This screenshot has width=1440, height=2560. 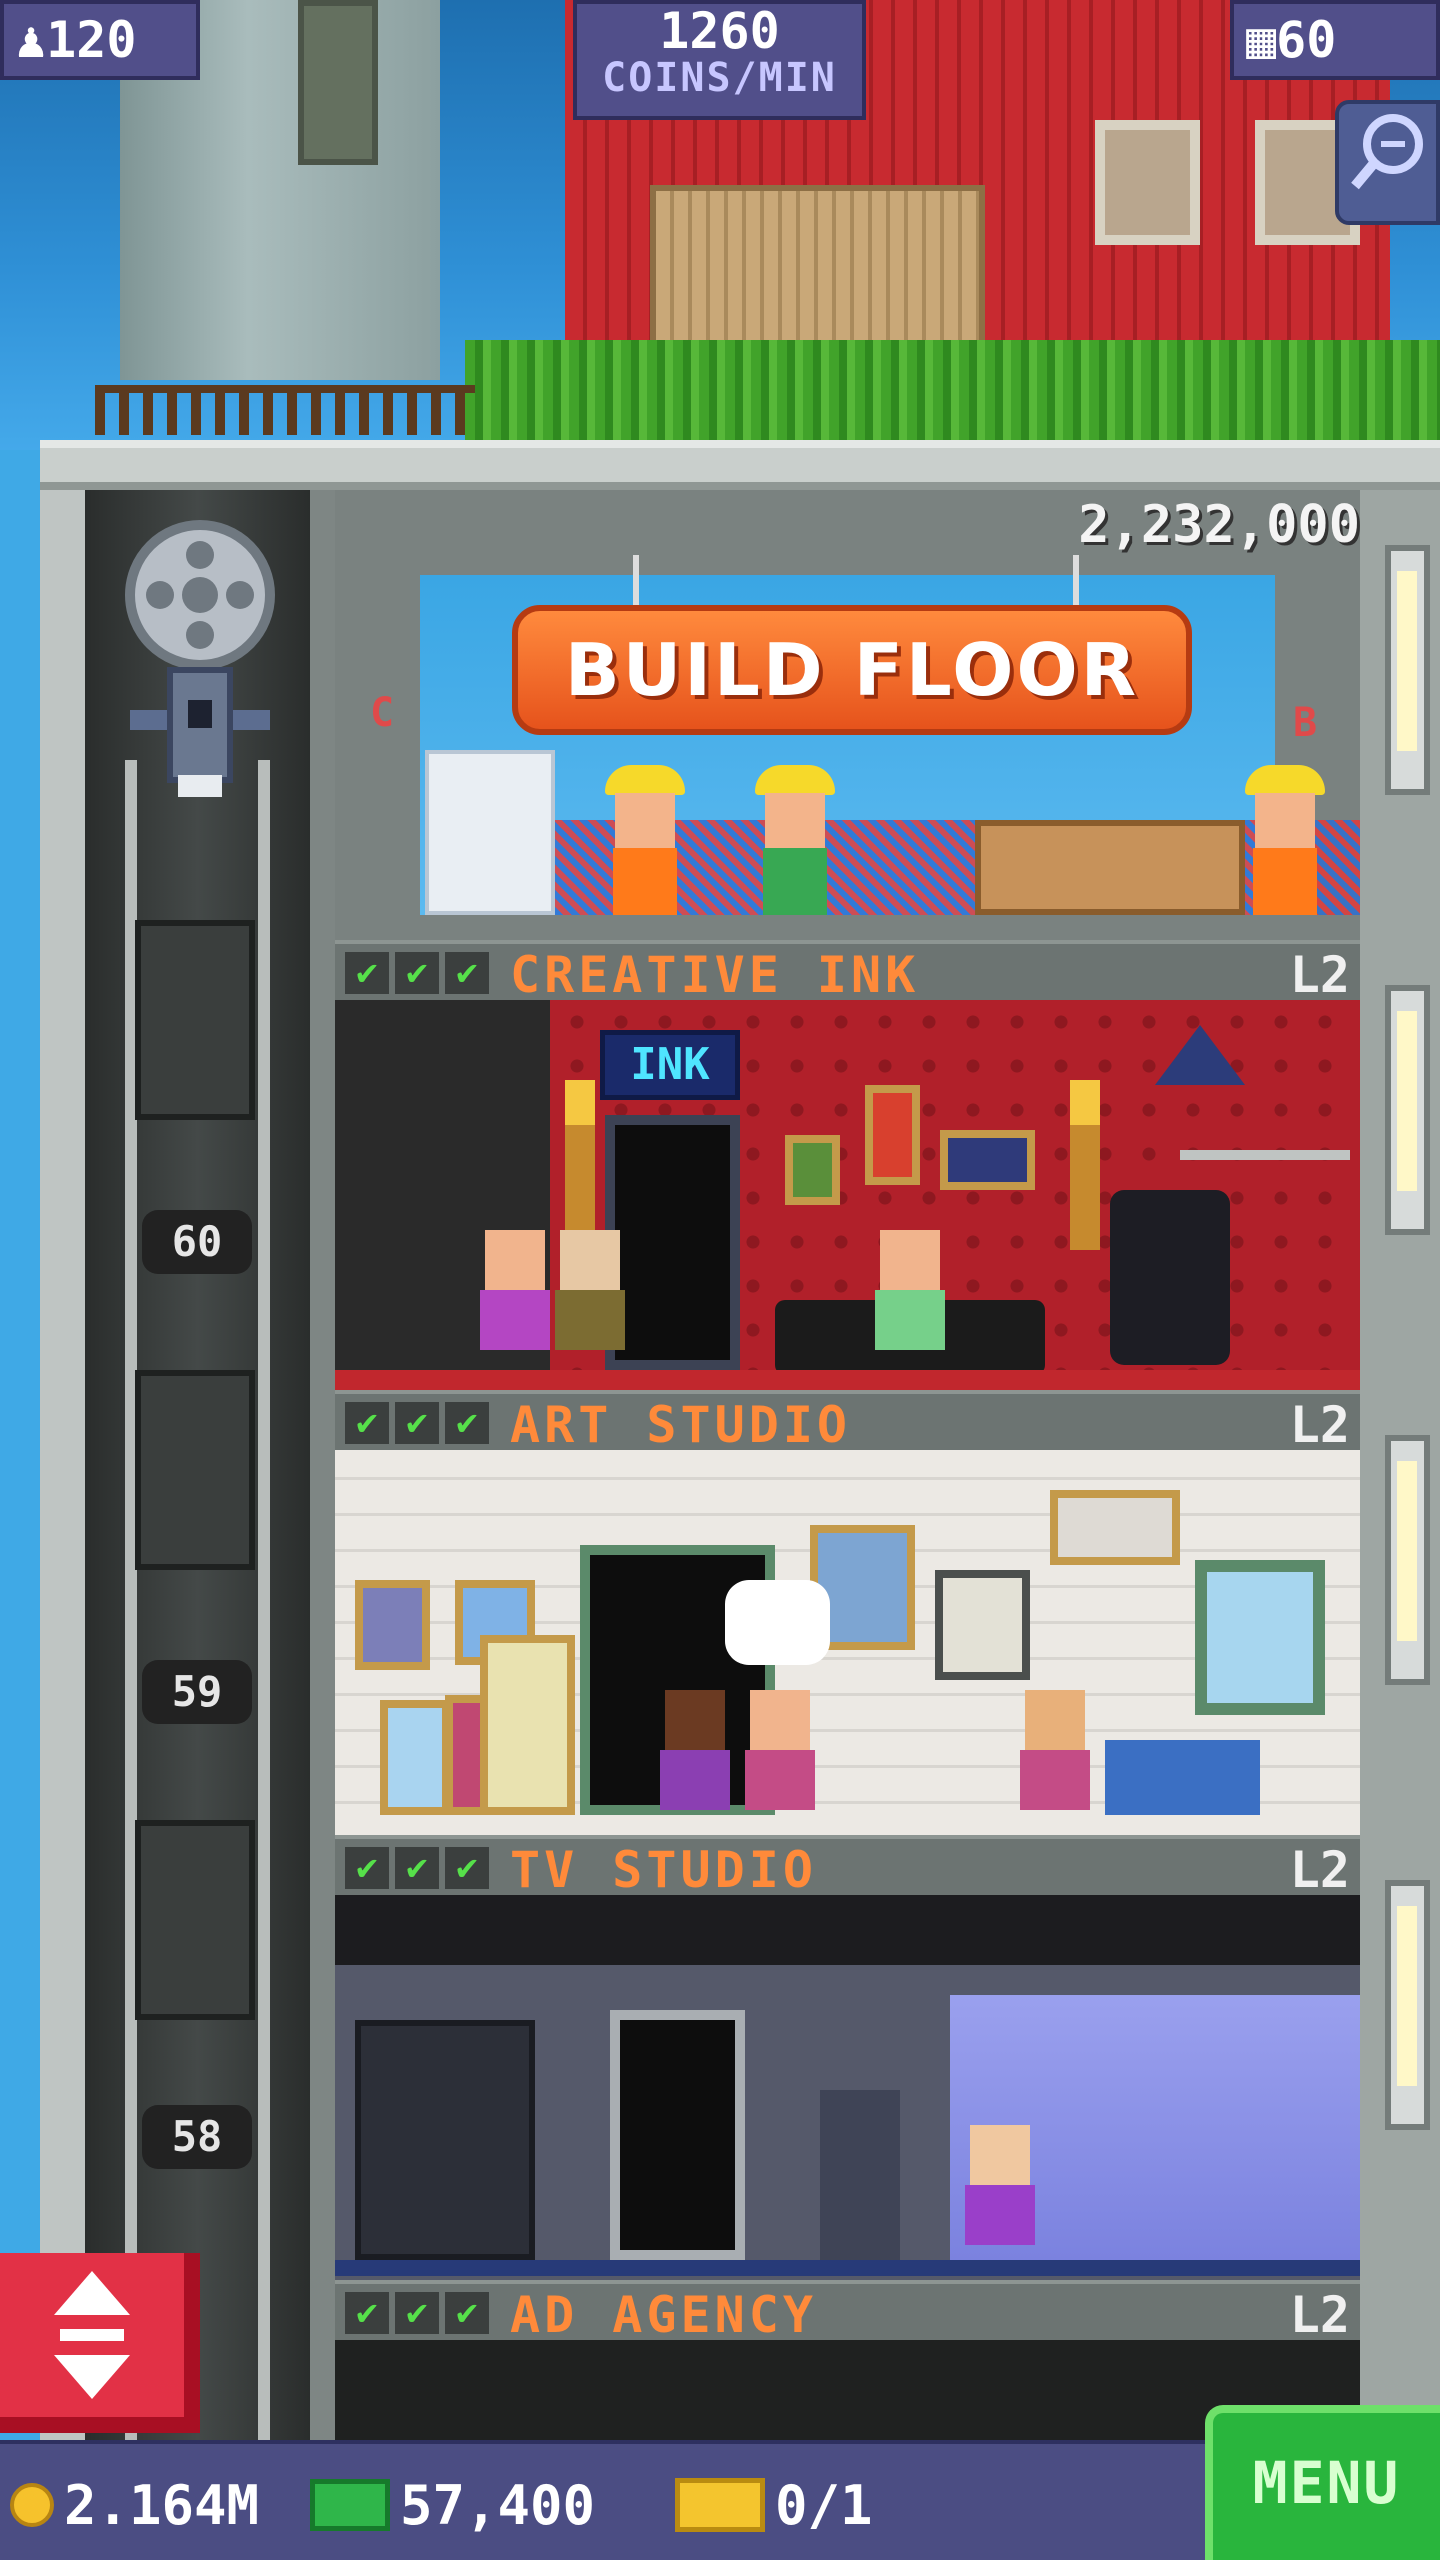 I want to click on floor-counter: ▦60, so click(x=1335, y=40).